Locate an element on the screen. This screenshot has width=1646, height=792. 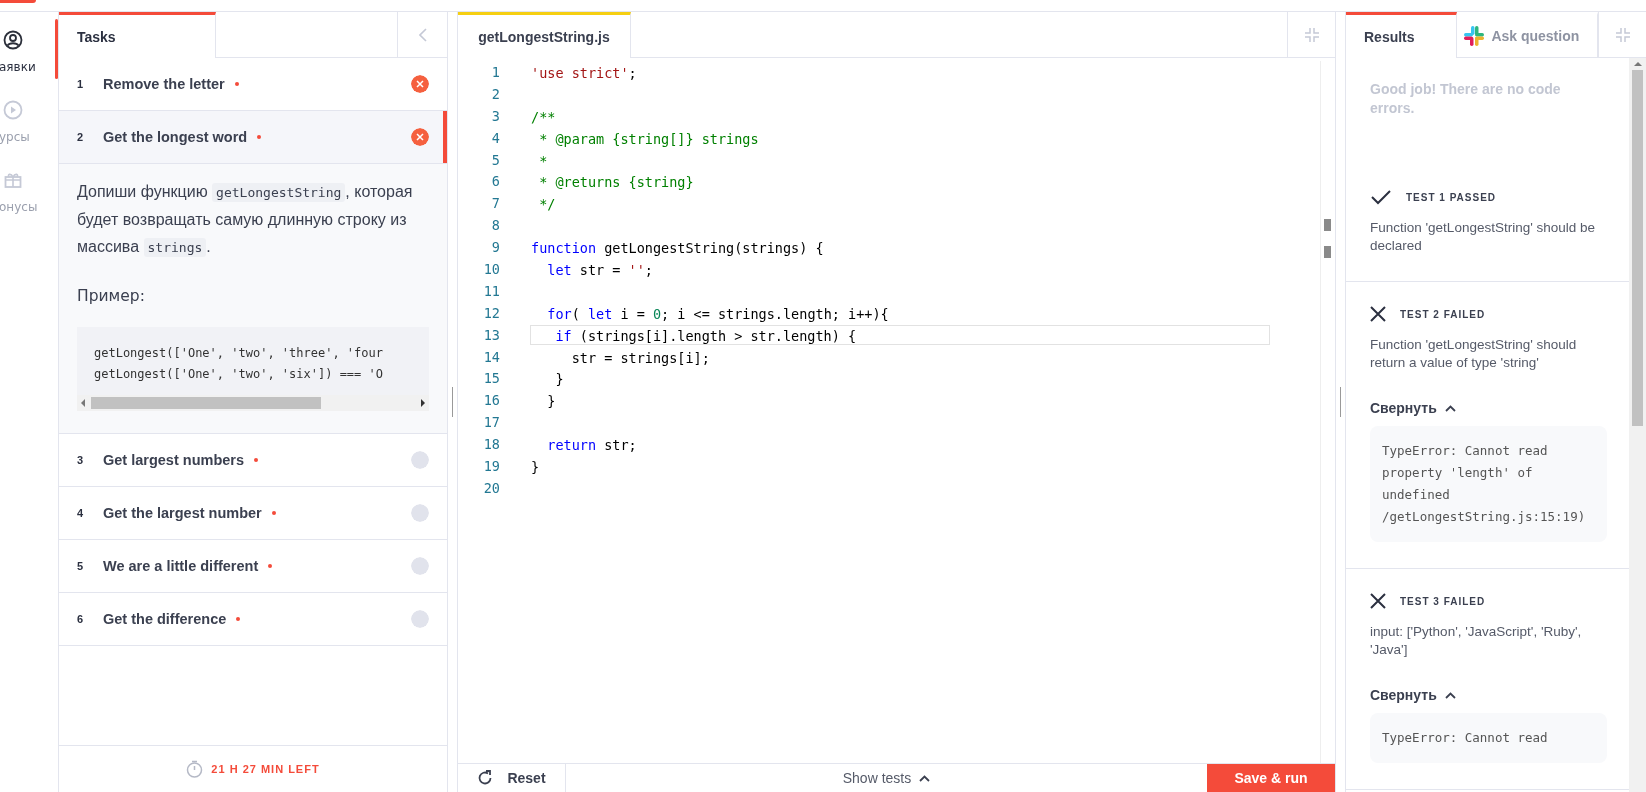
line-number: 4 is located at coordinates (495, 137).